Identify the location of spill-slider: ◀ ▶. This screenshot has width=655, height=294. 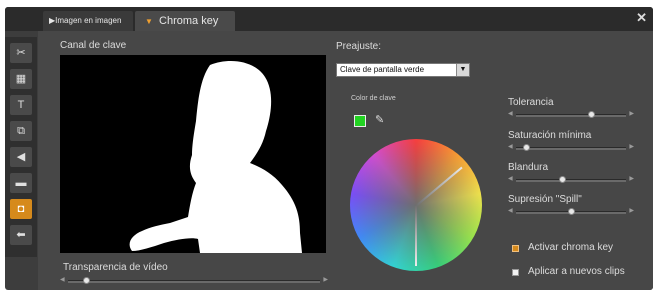
(571, 212).